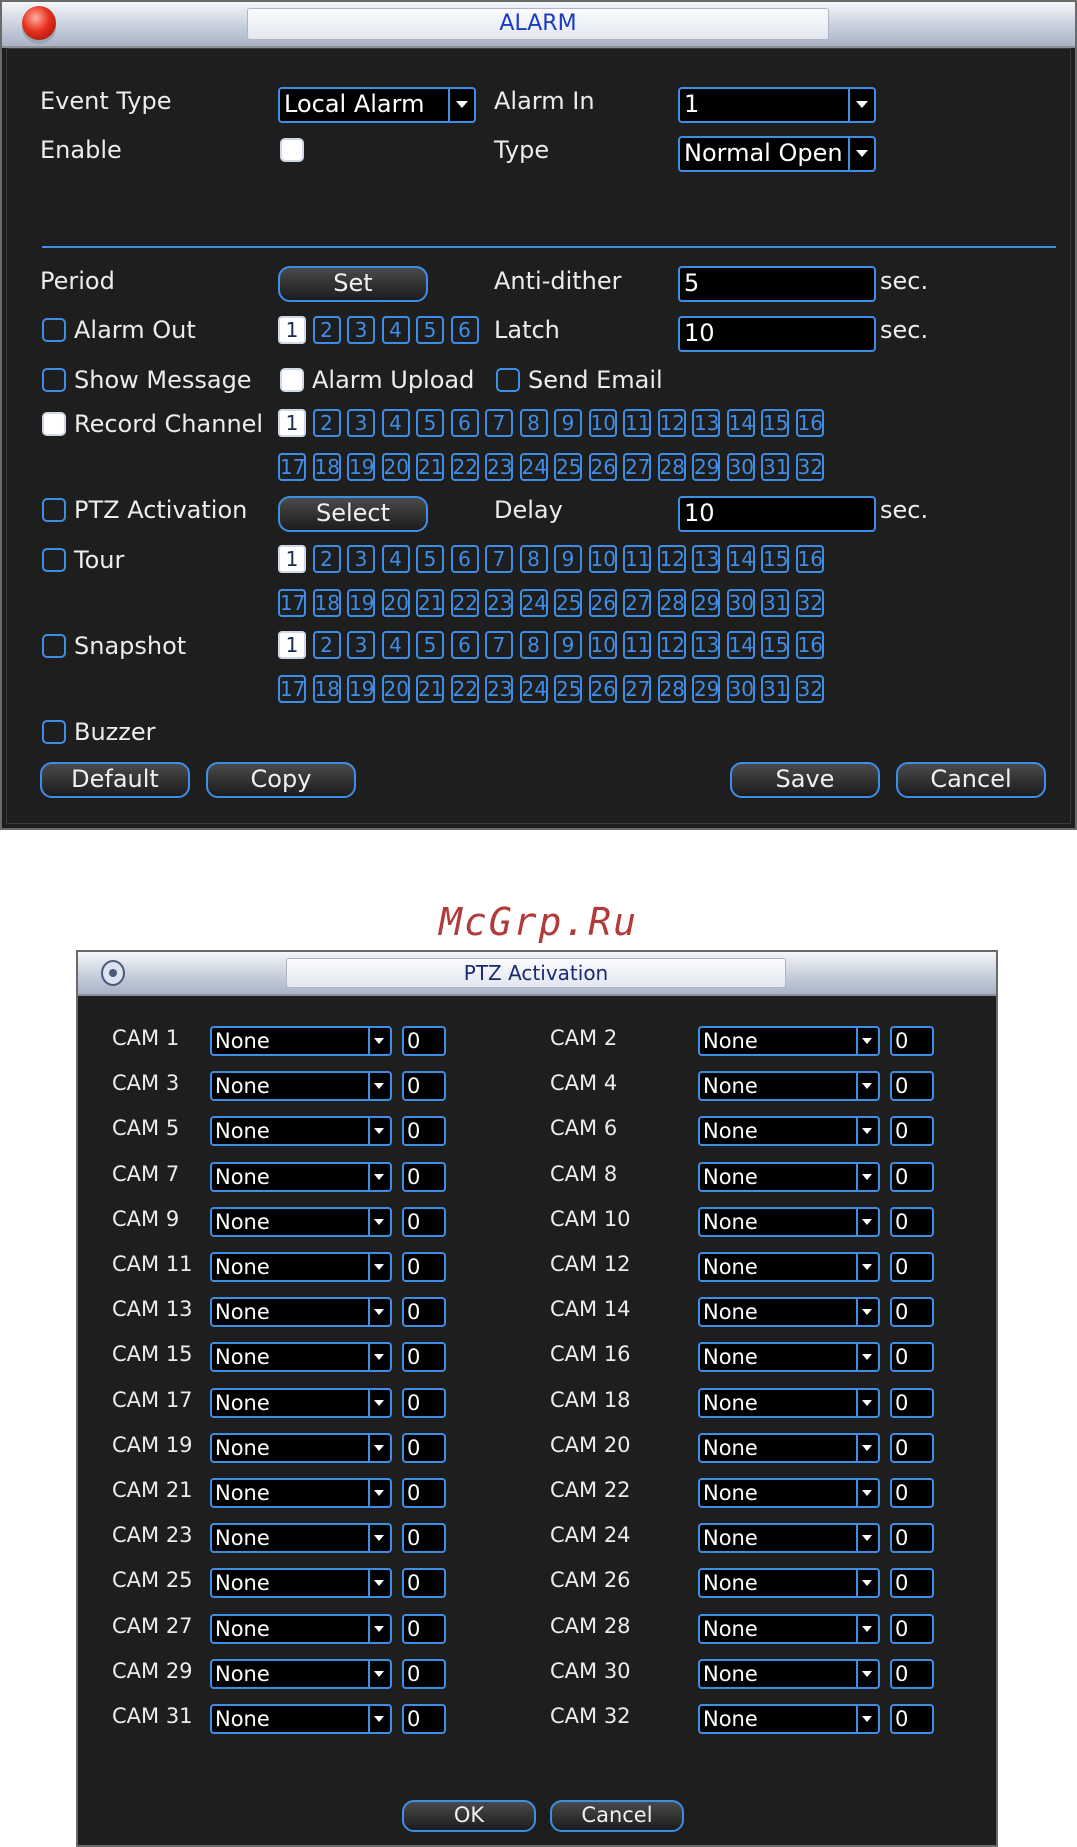 This screenshot has width=1077, height=1847. Describe the element at coordinates (971, 780) in the screenshot. I see `cancel-button: Cancel` at that location.